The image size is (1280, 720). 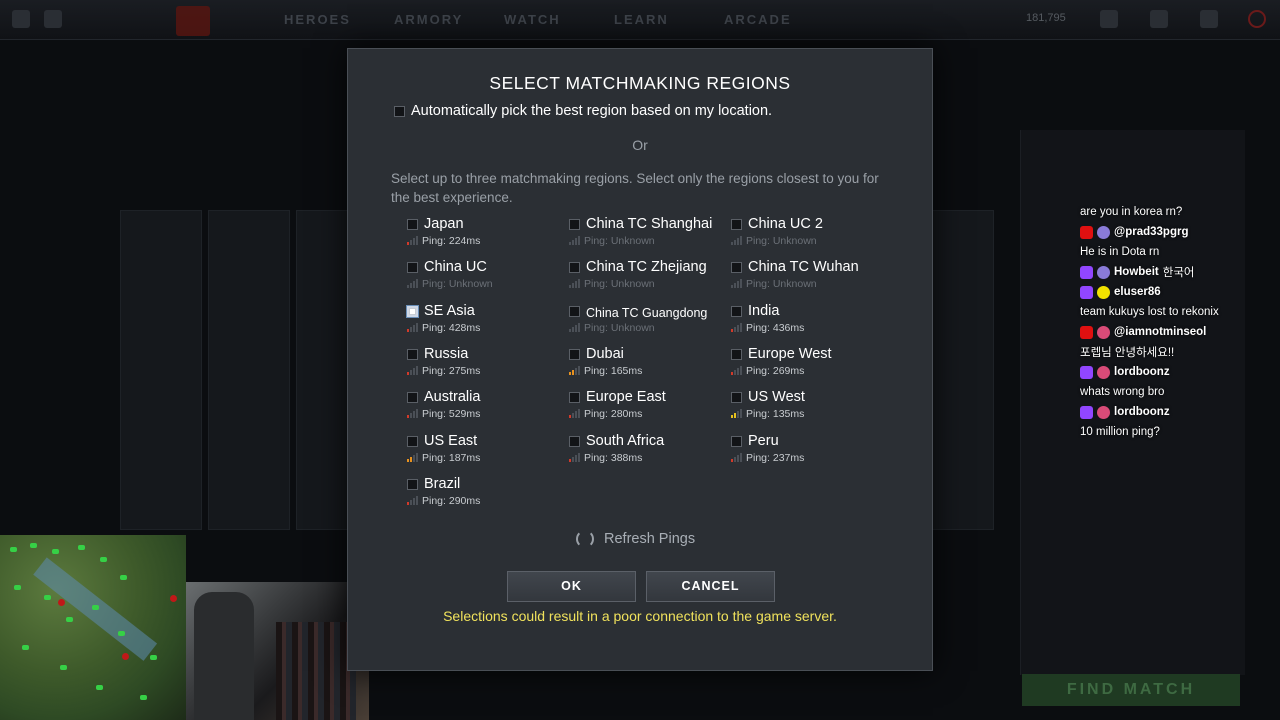 I want to click on chat-message: 10 million ping?, so click(x=1120, y=432).